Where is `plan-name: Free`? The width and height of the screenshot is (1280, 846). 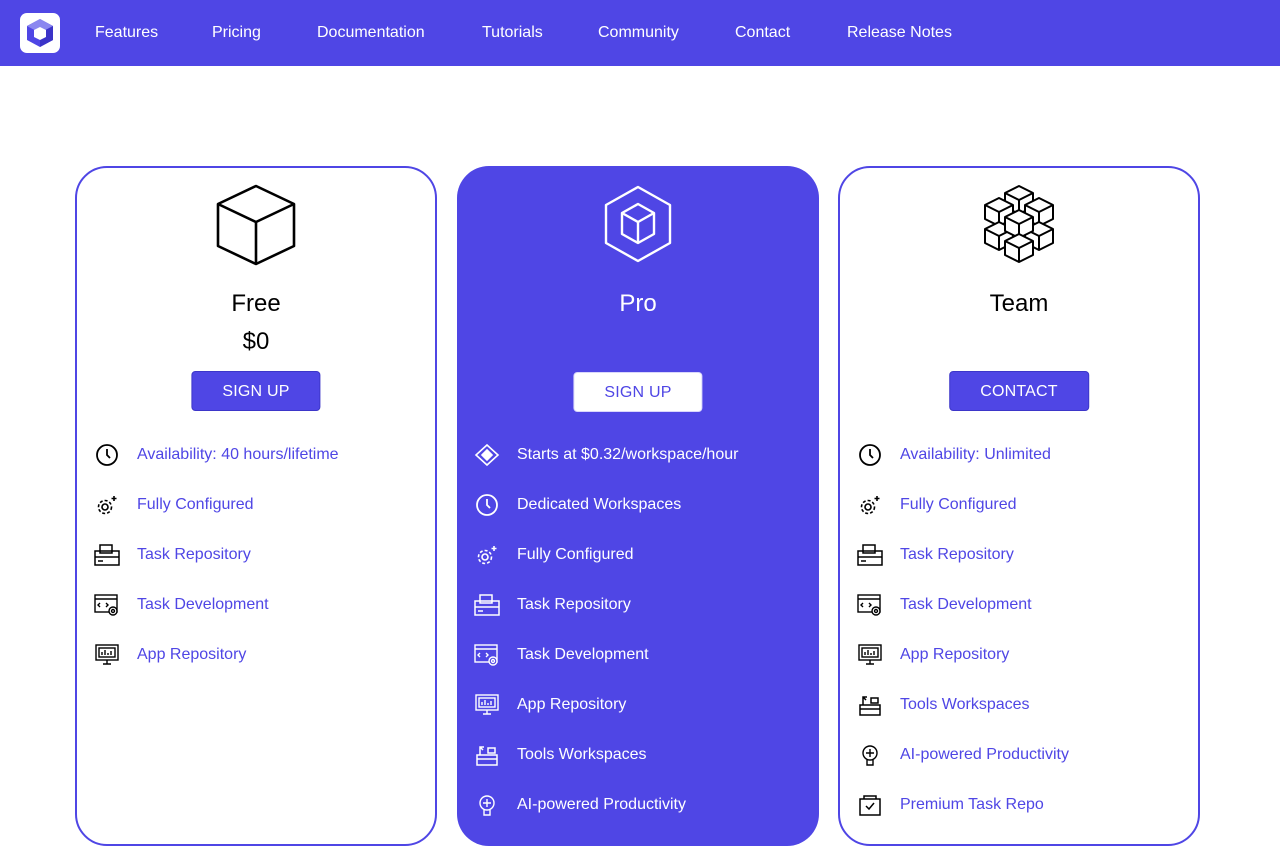
plan-name: Free is located at coordinates (256, 303).